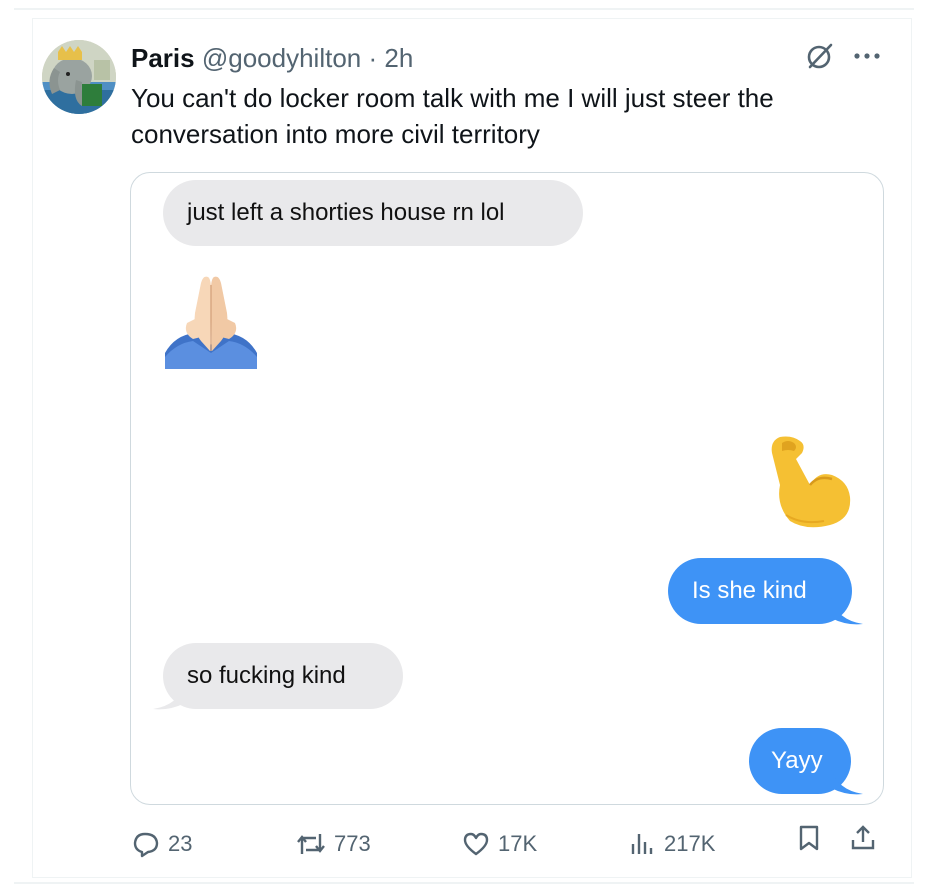  Describe the element at coordinates (281, 58) in the screenshot. I see `user-handle: @goodyhilton` at that location.